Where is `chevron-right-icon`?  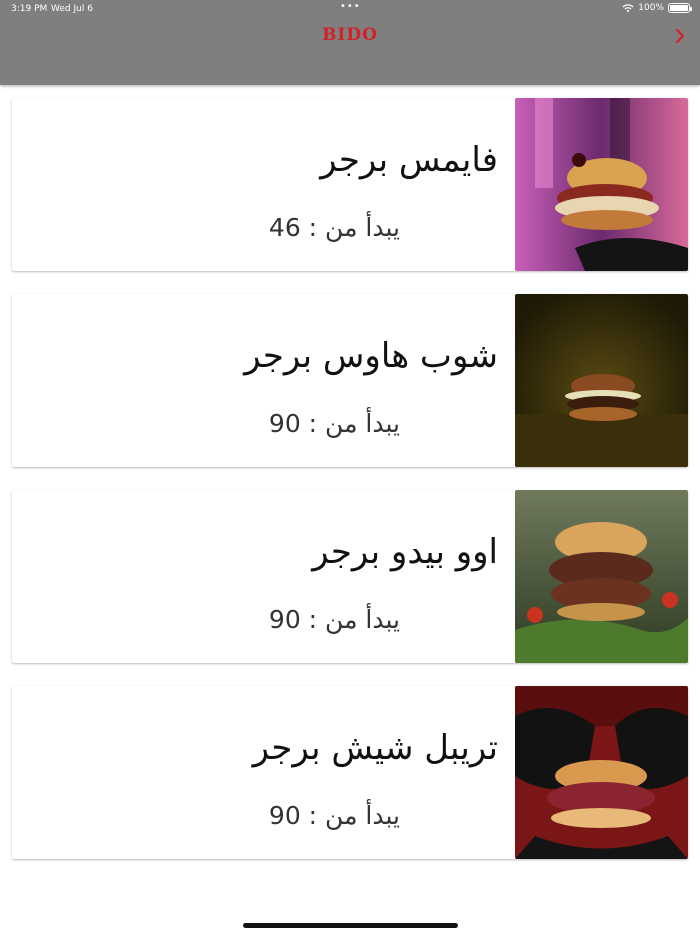 chevron-right-icon is located at coordinates (680, 36).